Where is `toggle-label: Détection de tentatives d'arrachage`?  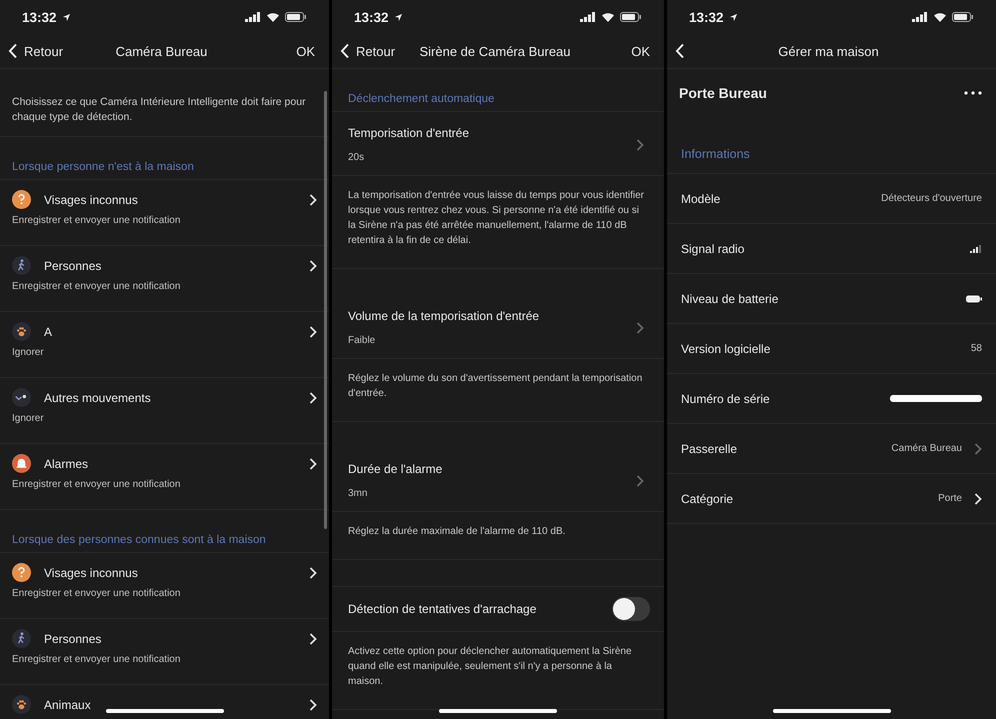
toggle-label: Détection de tentatives d'arrachage is located at coordinates (442, 609).